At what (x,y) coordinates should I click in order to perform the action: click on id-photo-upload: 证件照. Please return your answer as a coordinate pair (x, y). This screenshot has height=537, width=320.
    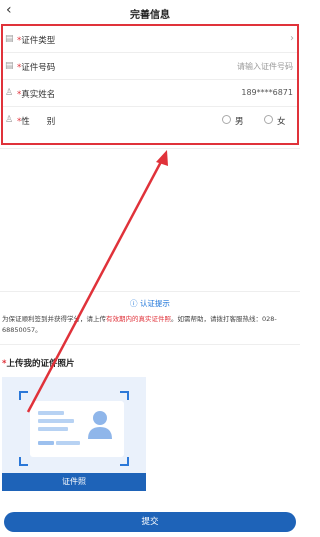
    Looking at the image, I should click on (74, 434).